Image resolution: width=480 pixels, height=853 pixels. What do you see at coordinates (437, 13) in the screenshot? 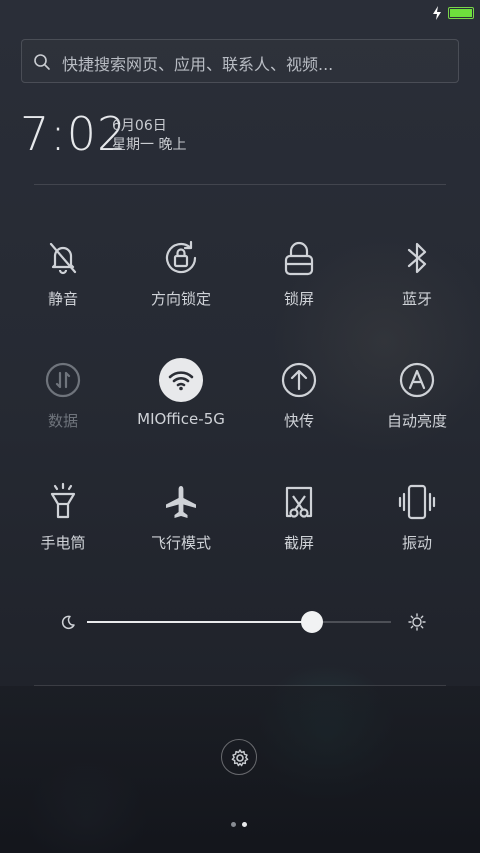
I see `charging-bolt-icon` at bounding box center [437, 13].